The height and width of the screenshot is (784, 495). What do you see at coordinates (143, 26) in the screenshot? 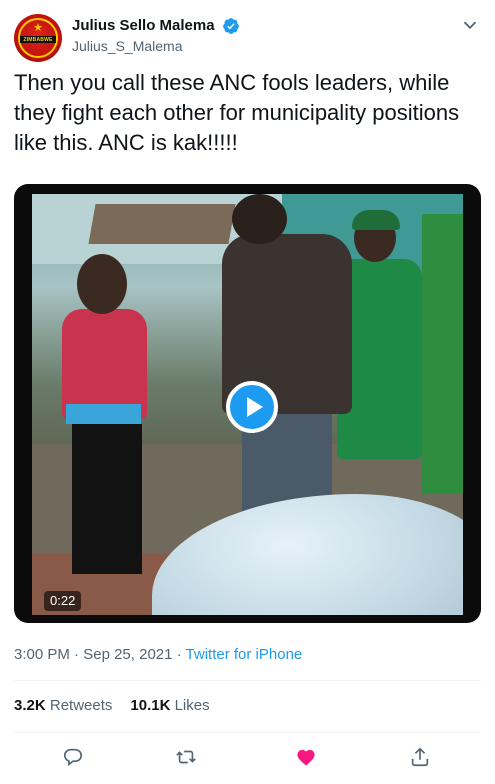
I see `author-display-name: Julius Sello Malema` at bounding box center [143, 26].